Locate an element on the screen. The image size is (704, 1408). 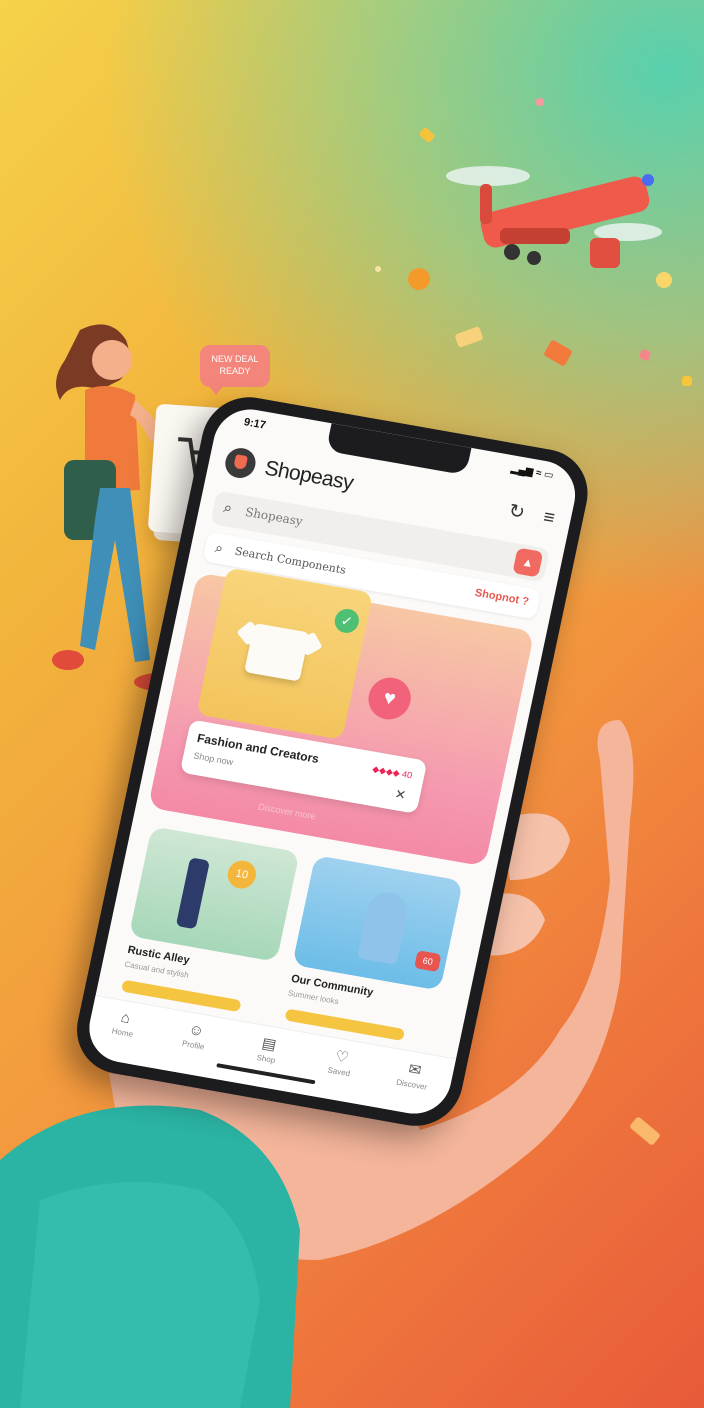
app-title: Shopeasy is located at coordinates (309, 475).